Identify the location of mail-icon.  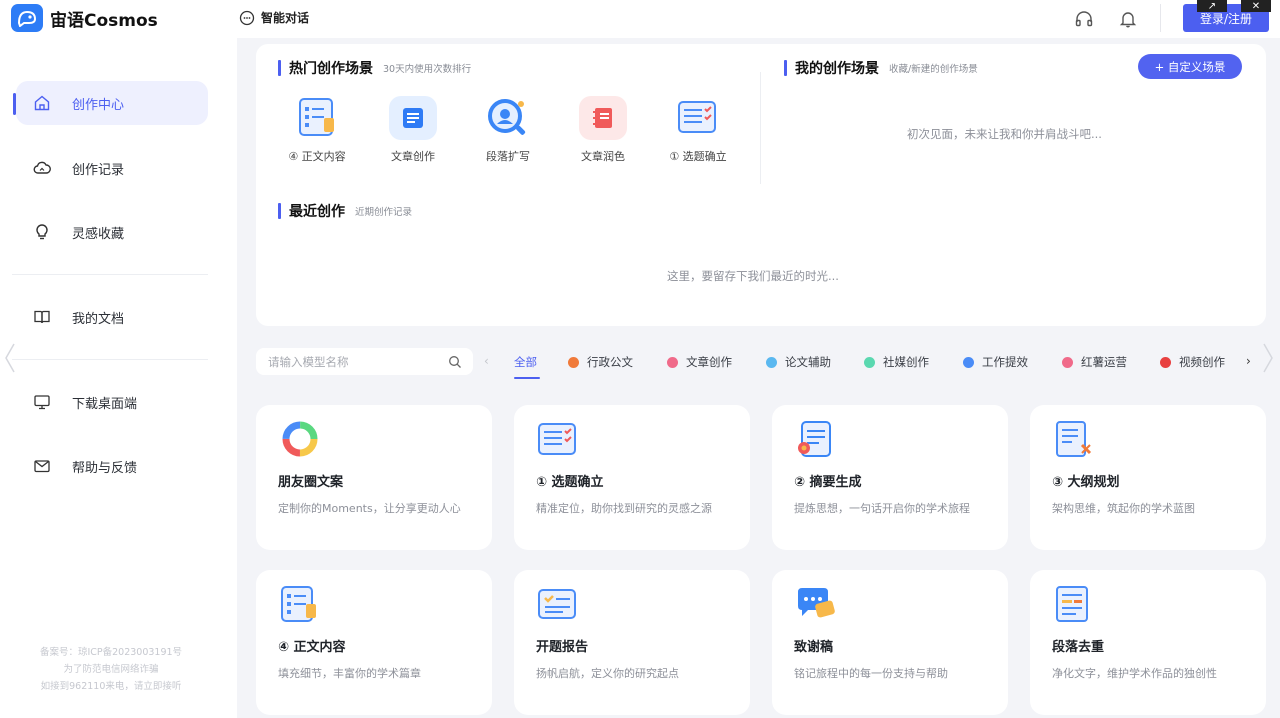
(42, 466).